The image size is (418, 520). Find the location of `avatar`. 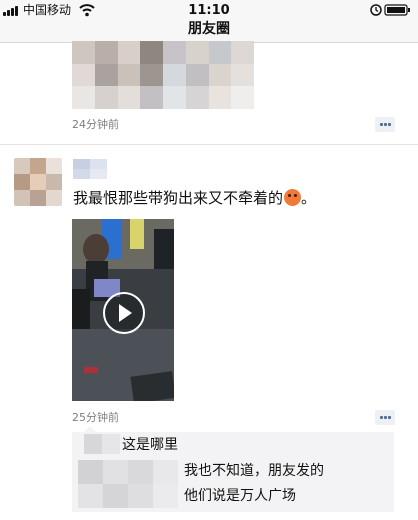

avatar is located at coordinates (38, 182).